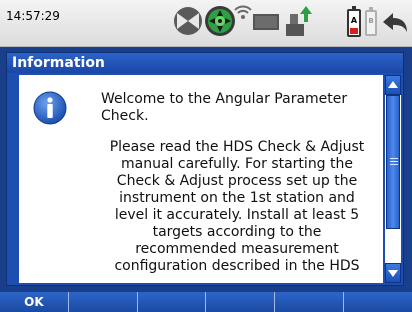 This screenshot has width=412, height=312. I want to click on battery-b-icon: B, so click(371, 21).